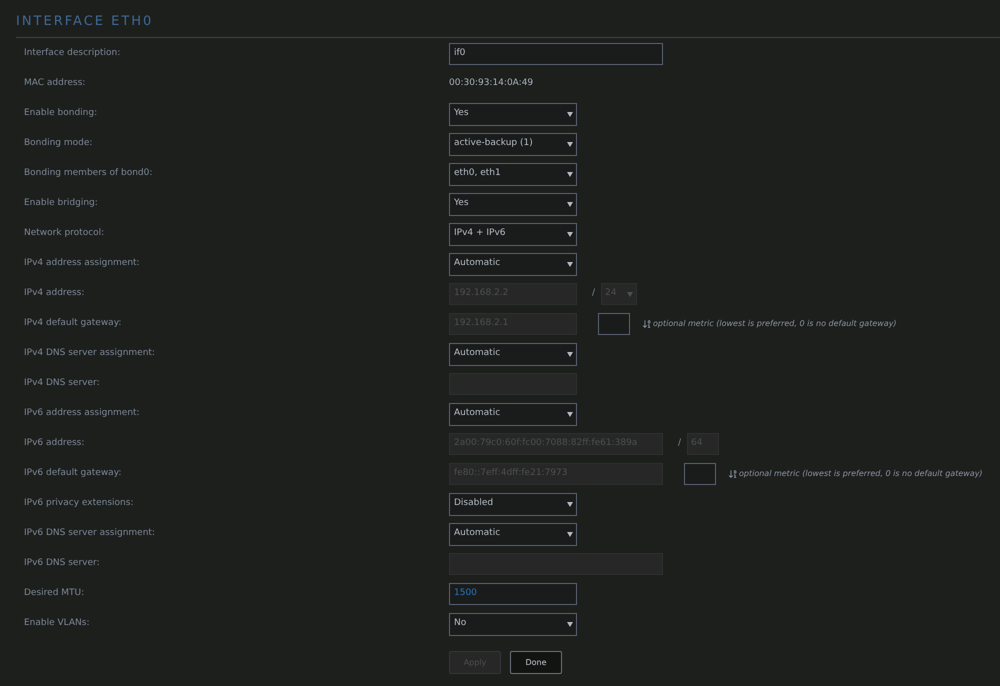  I want to click on input-field: 1500, so click(513, 594).